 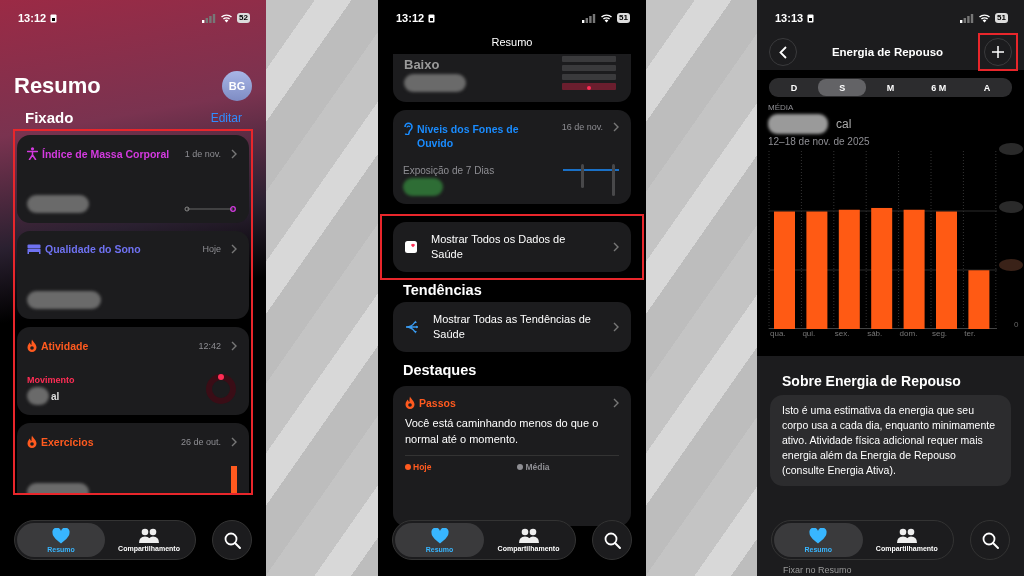 I want to click on nav-title: Energia de Repouso, so click(x=887, y=52).